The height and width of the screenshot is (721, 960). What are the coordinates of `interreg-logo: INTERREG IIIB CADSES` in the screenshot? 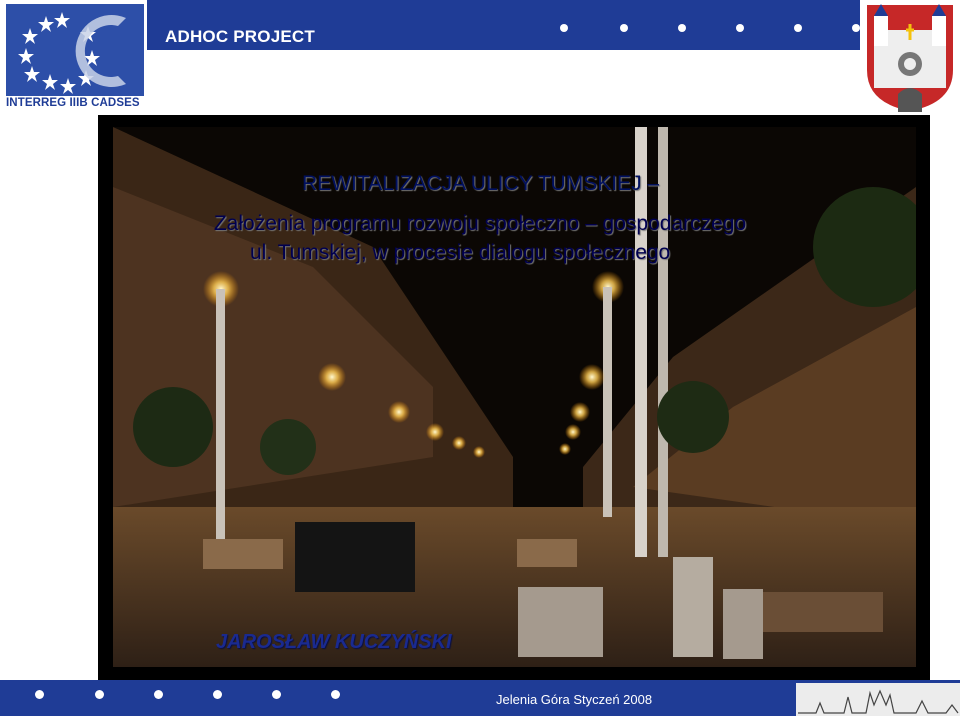 It's located at (73, 57).